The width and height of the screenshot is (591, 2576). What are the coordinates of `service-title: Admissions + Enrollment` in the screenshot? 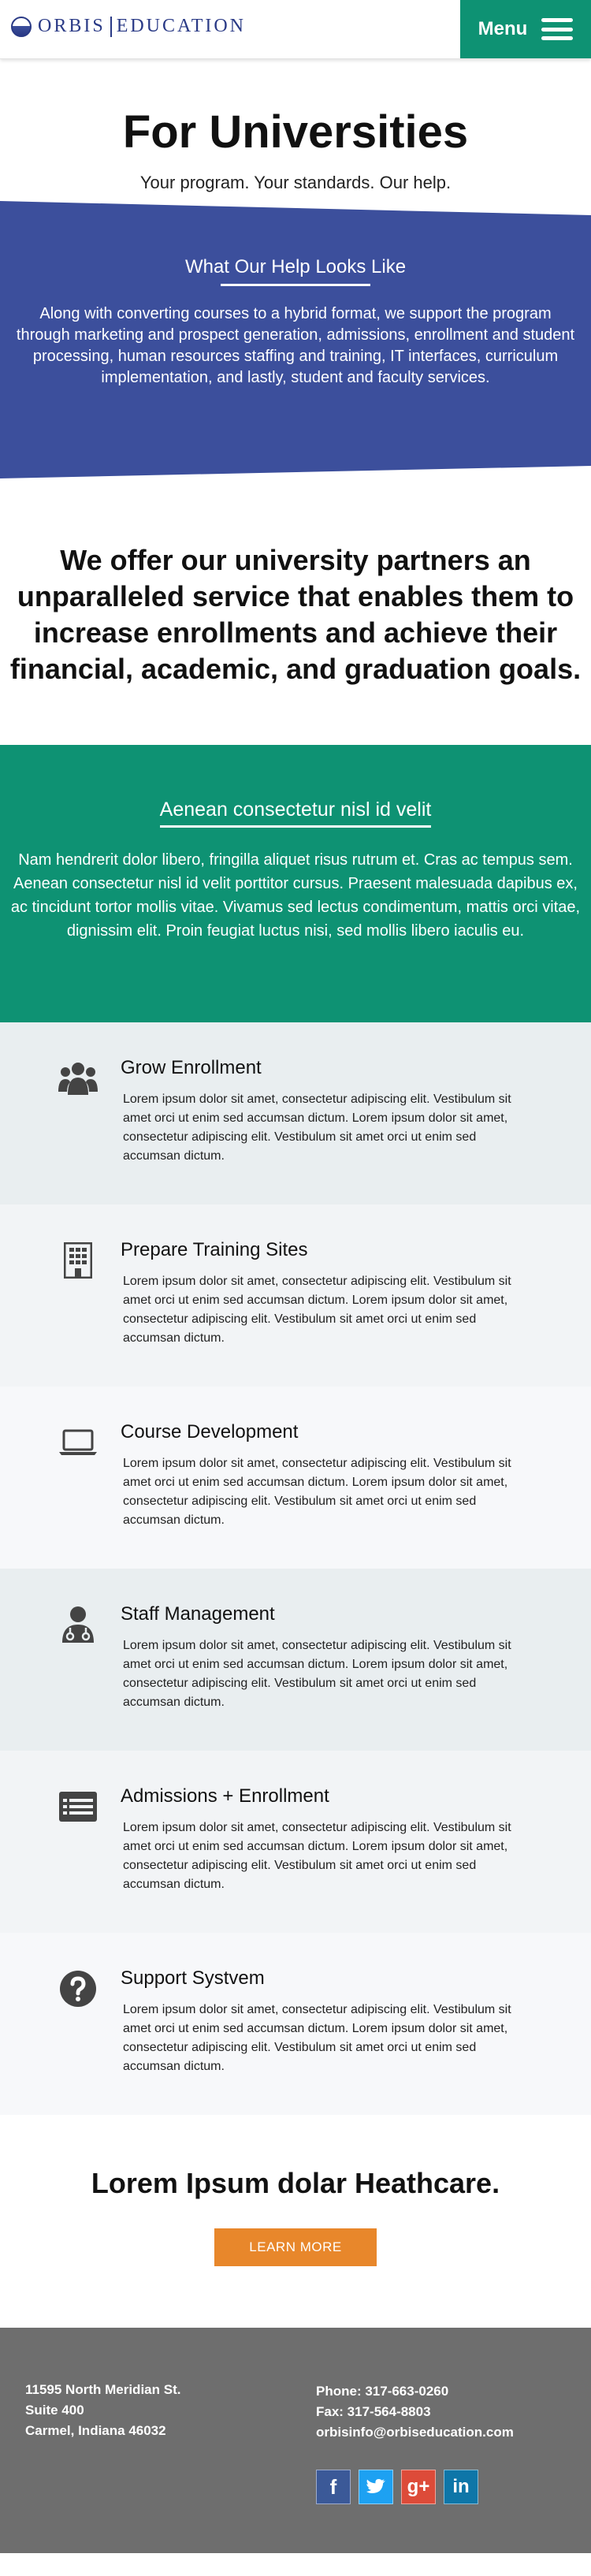 It's located at (225, 1796).